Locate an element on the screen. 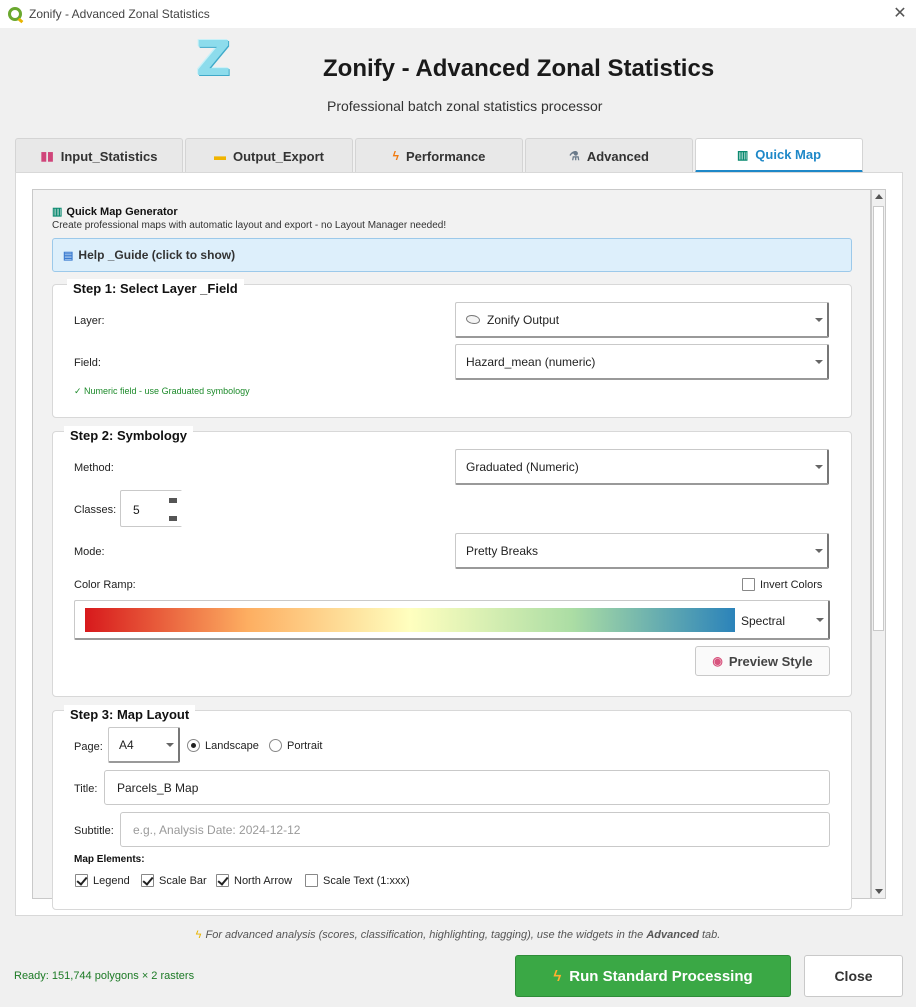  field-select: Hazard_mean (numeric) is located at coordinates (642, 362).